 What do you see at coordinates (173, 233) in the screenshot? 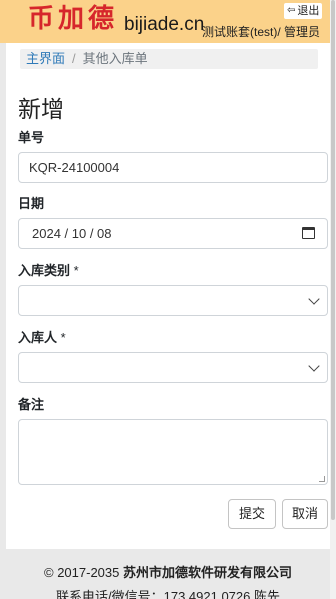
I see `date-field: 2024 / 10 / 08` at bounding box center [173, 233].